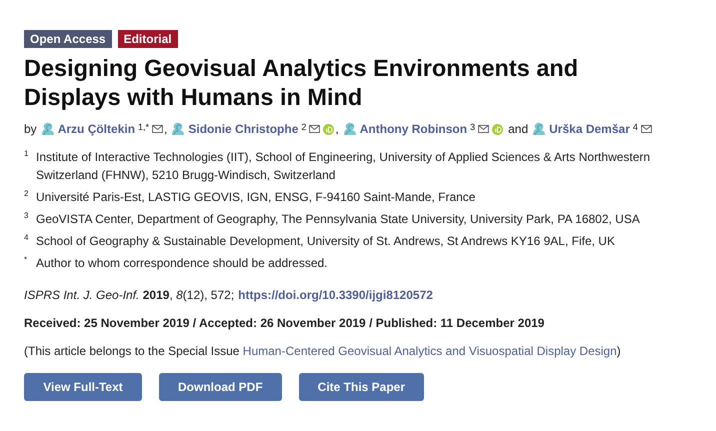 The image size is (716, 431). What do you see at coordinates (344, 166) in the screenshot?
I see `affiliation-text: Institute of Interactive Technologies (IIT), School of Engineering, University of Applied Sciences & Arts Northwestern Switzerland (FHNW), 5210 Brugg-Windisch, Switzerland` at bounding box center [344, 166].